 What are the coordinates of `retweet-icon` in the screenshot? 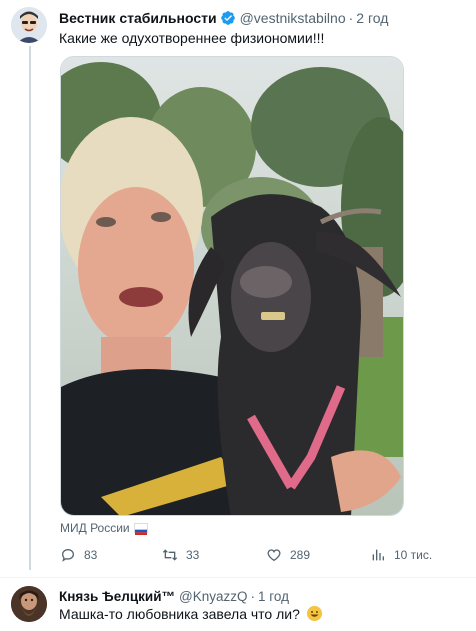 It's located at (170, 555).